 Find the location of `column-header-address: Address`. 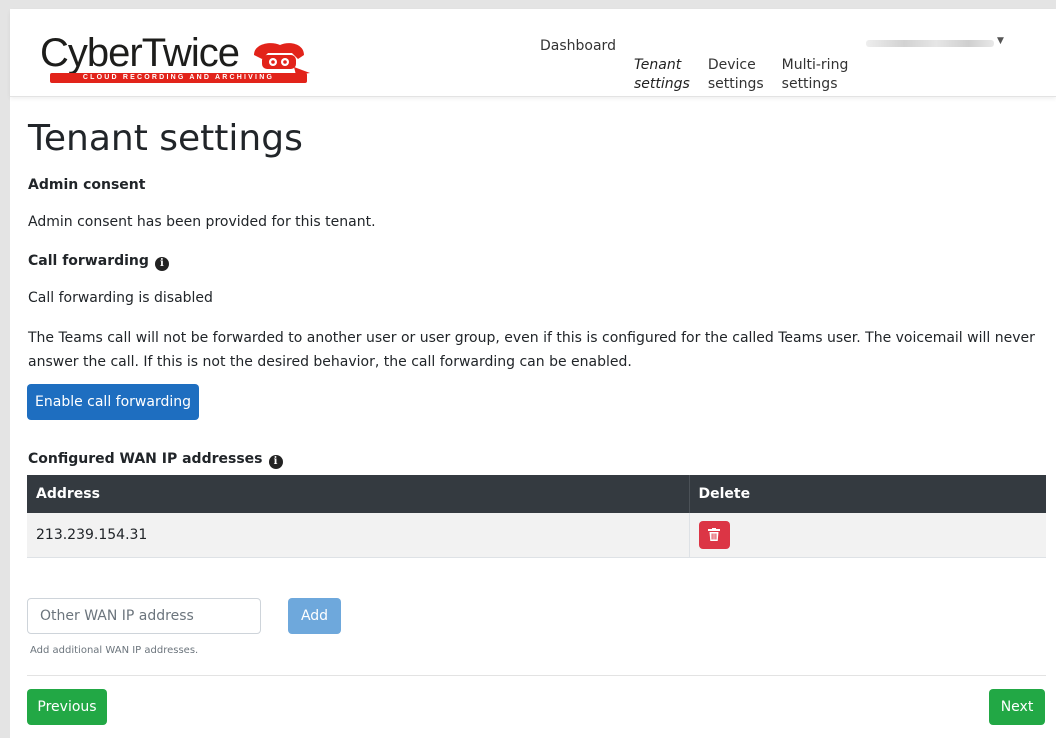

column-header-address: Address is located at coordinates (358, 494).